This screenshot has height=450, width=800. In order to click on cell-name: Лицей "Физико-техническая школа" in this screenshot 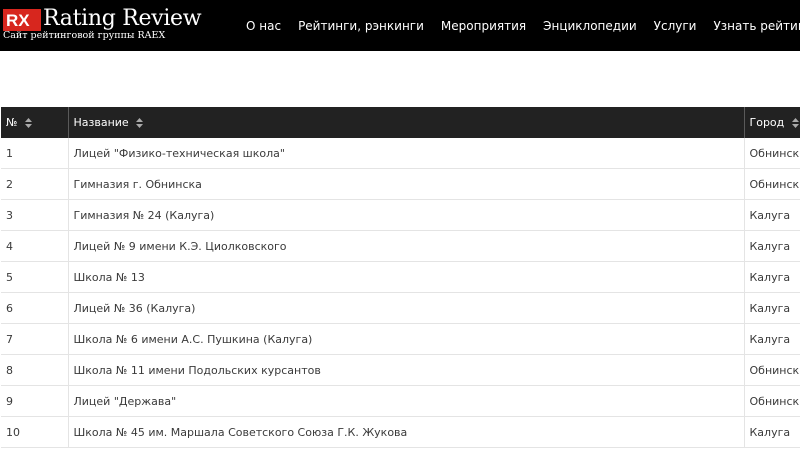, I will do `click(406, 153)`.